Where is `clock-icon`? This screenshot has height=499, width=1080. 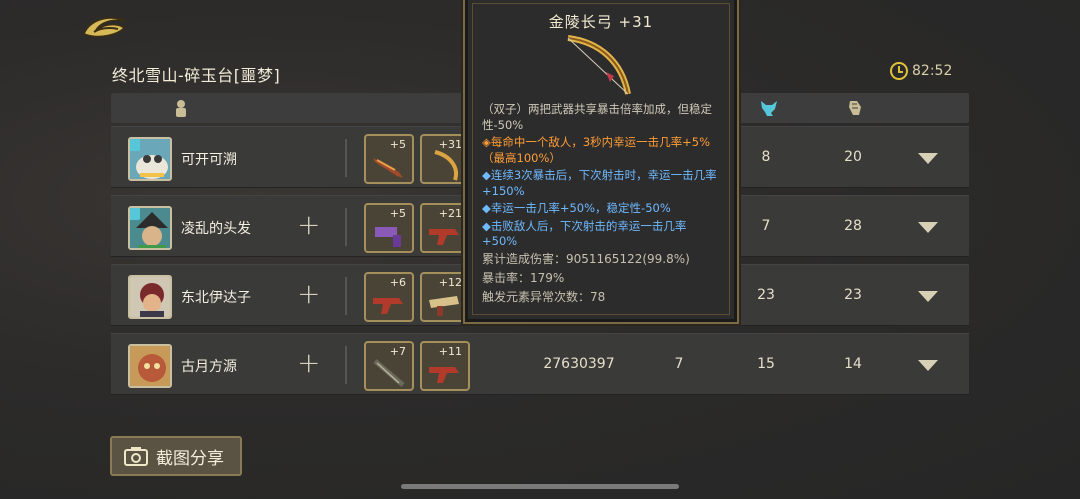
clock-icon is located at coordinates (899, 71).